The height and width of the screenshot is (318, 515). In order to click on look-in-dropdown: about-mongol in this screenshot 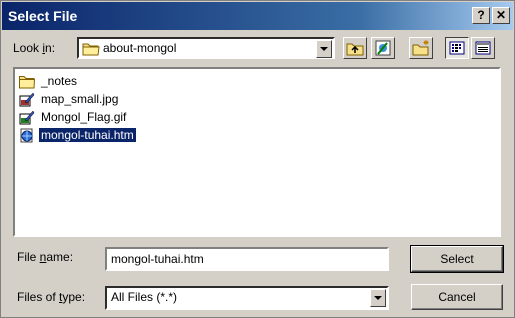, I will do `click(206, 48)`.